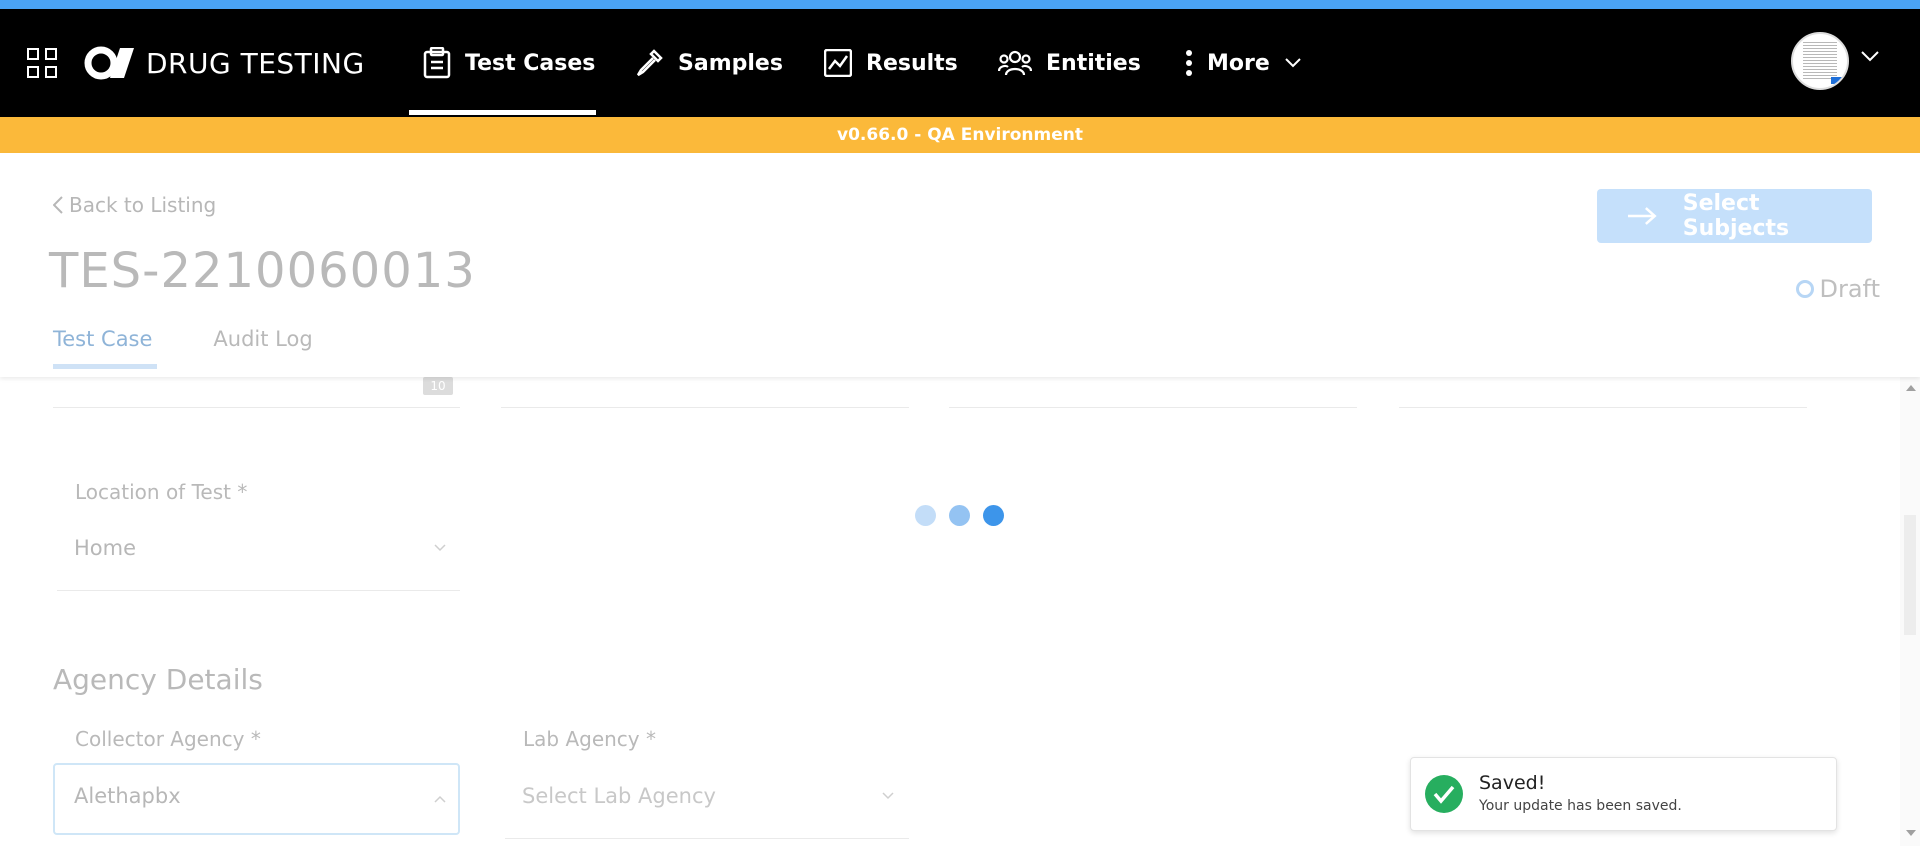  I want to click on back-link-label: Back to Listing, so click(143, 205).